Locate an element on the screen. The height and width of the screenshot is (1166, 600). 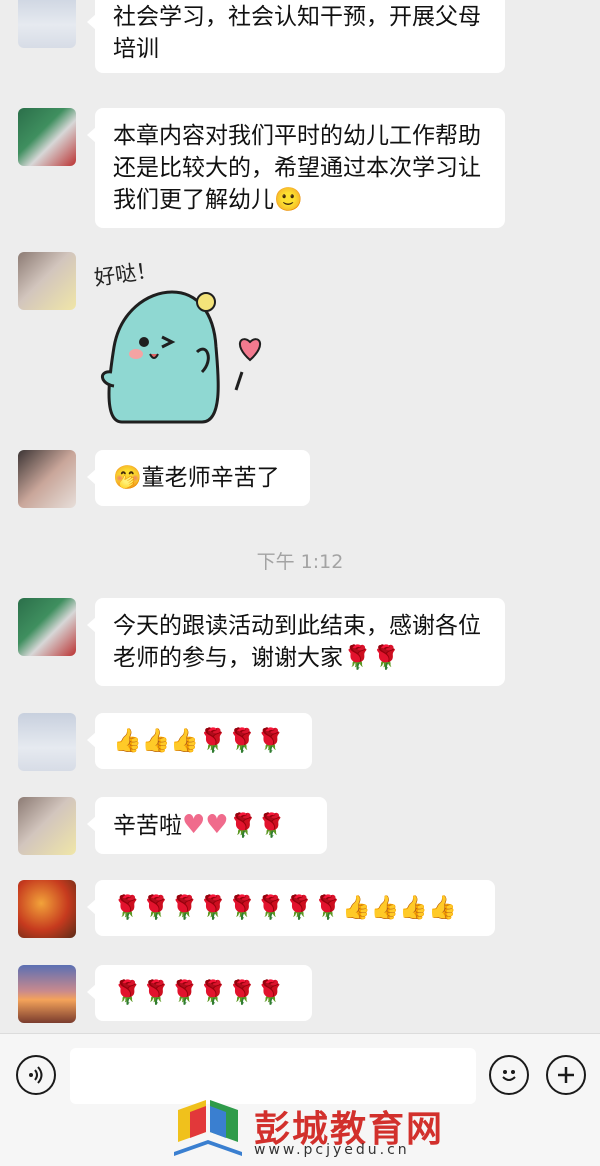
message-bubble: 今天的跟读活动到此结束，感谢各位老师的参与，谢谢大家🌹🌹 is located at coordinates (296, 642).